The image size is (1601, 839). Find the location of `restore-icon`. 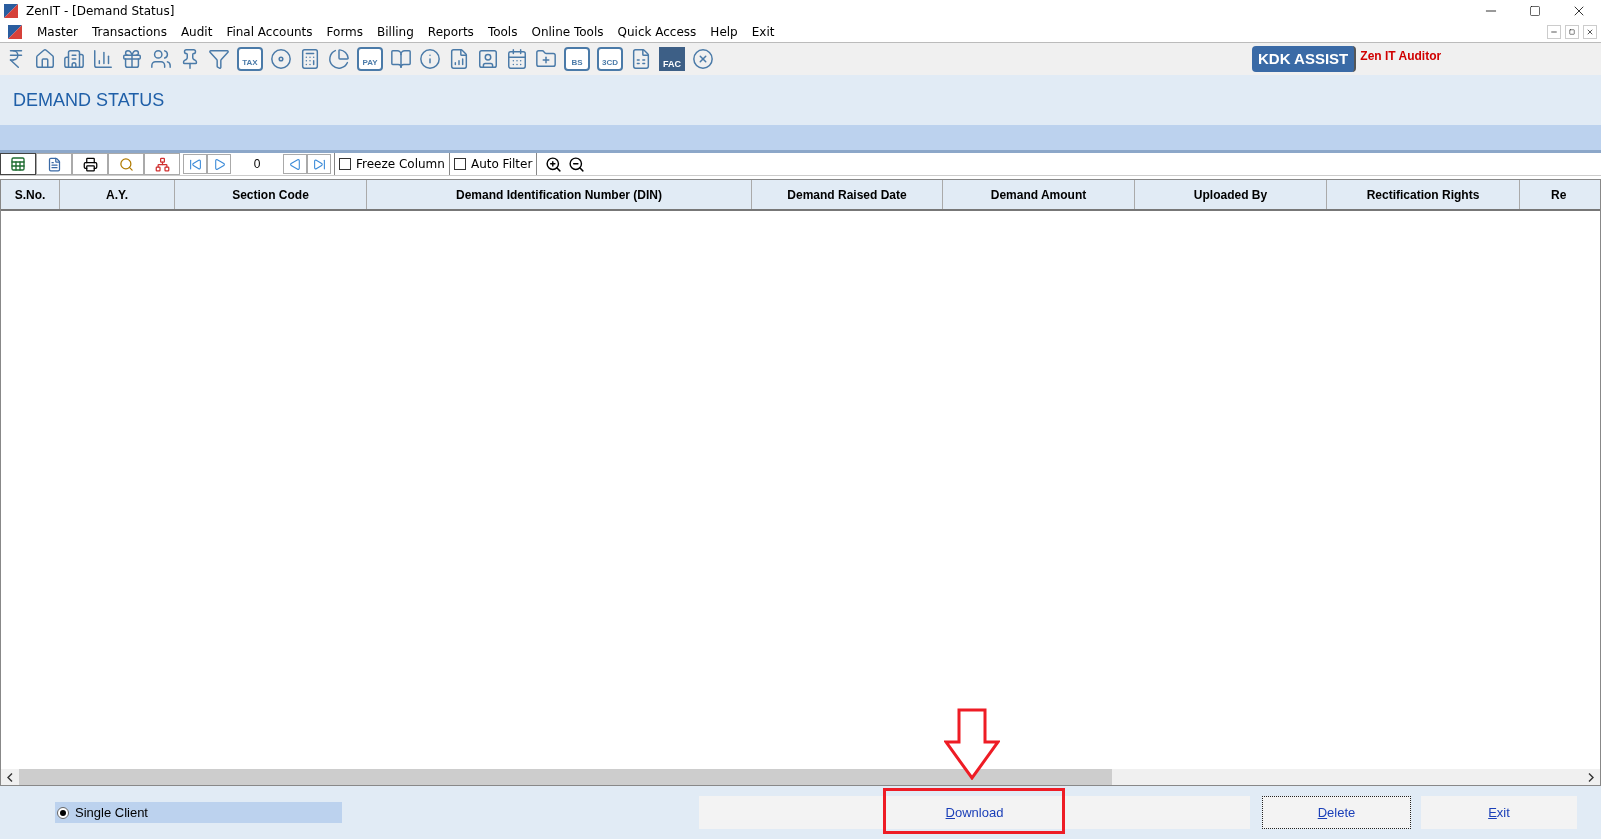

restore-icon is located at coordinates (1535, 11).